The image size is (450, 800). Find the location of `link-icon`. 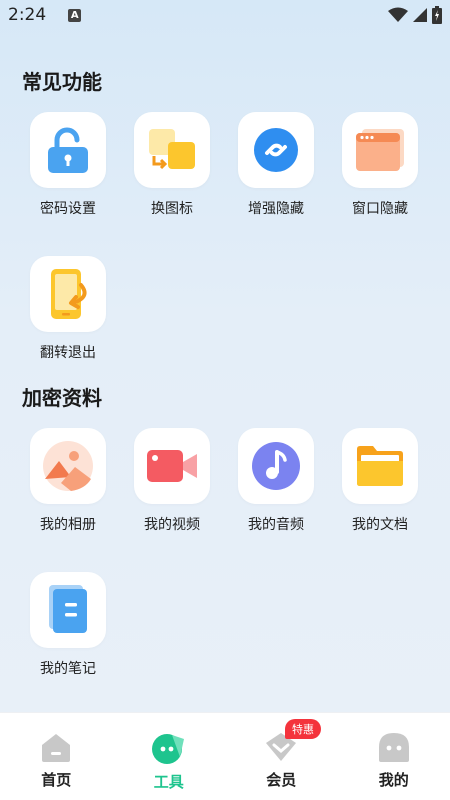

link-icon is located at coordinates (276, 150).